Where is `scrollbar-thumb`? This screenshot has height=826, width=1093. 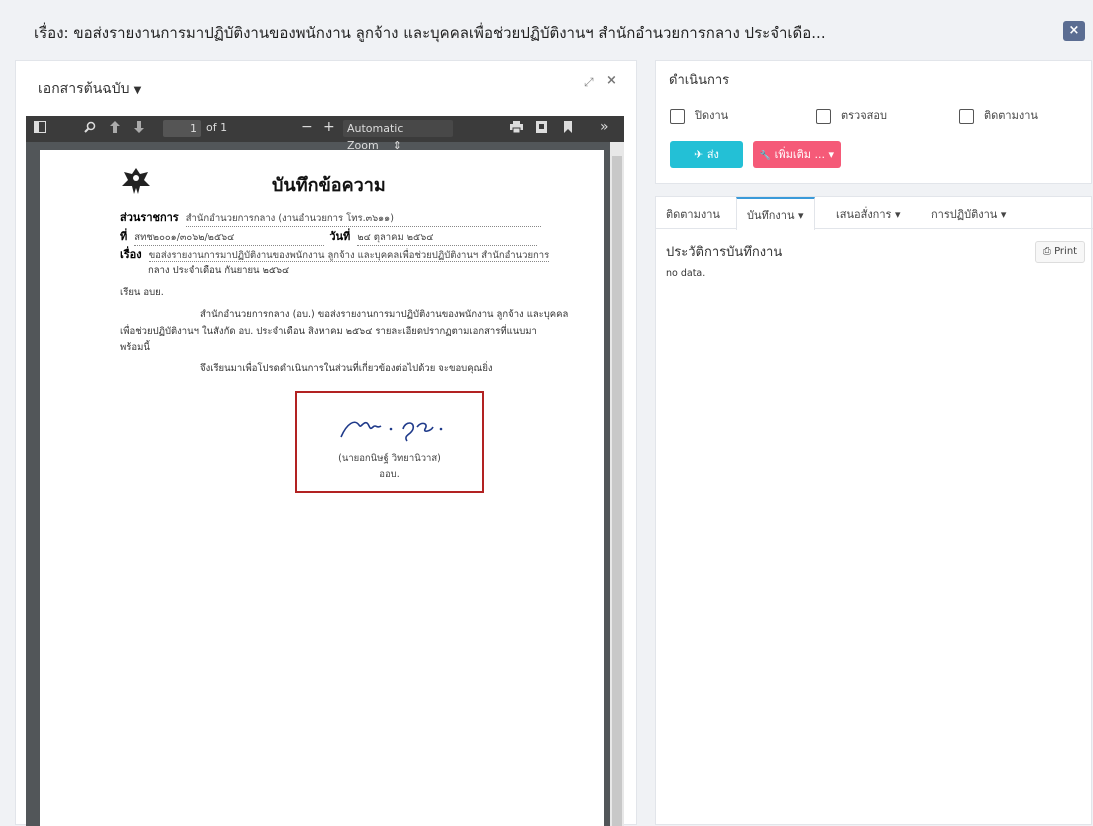
scrollbar-thumb is located at coordinates (617, 491).